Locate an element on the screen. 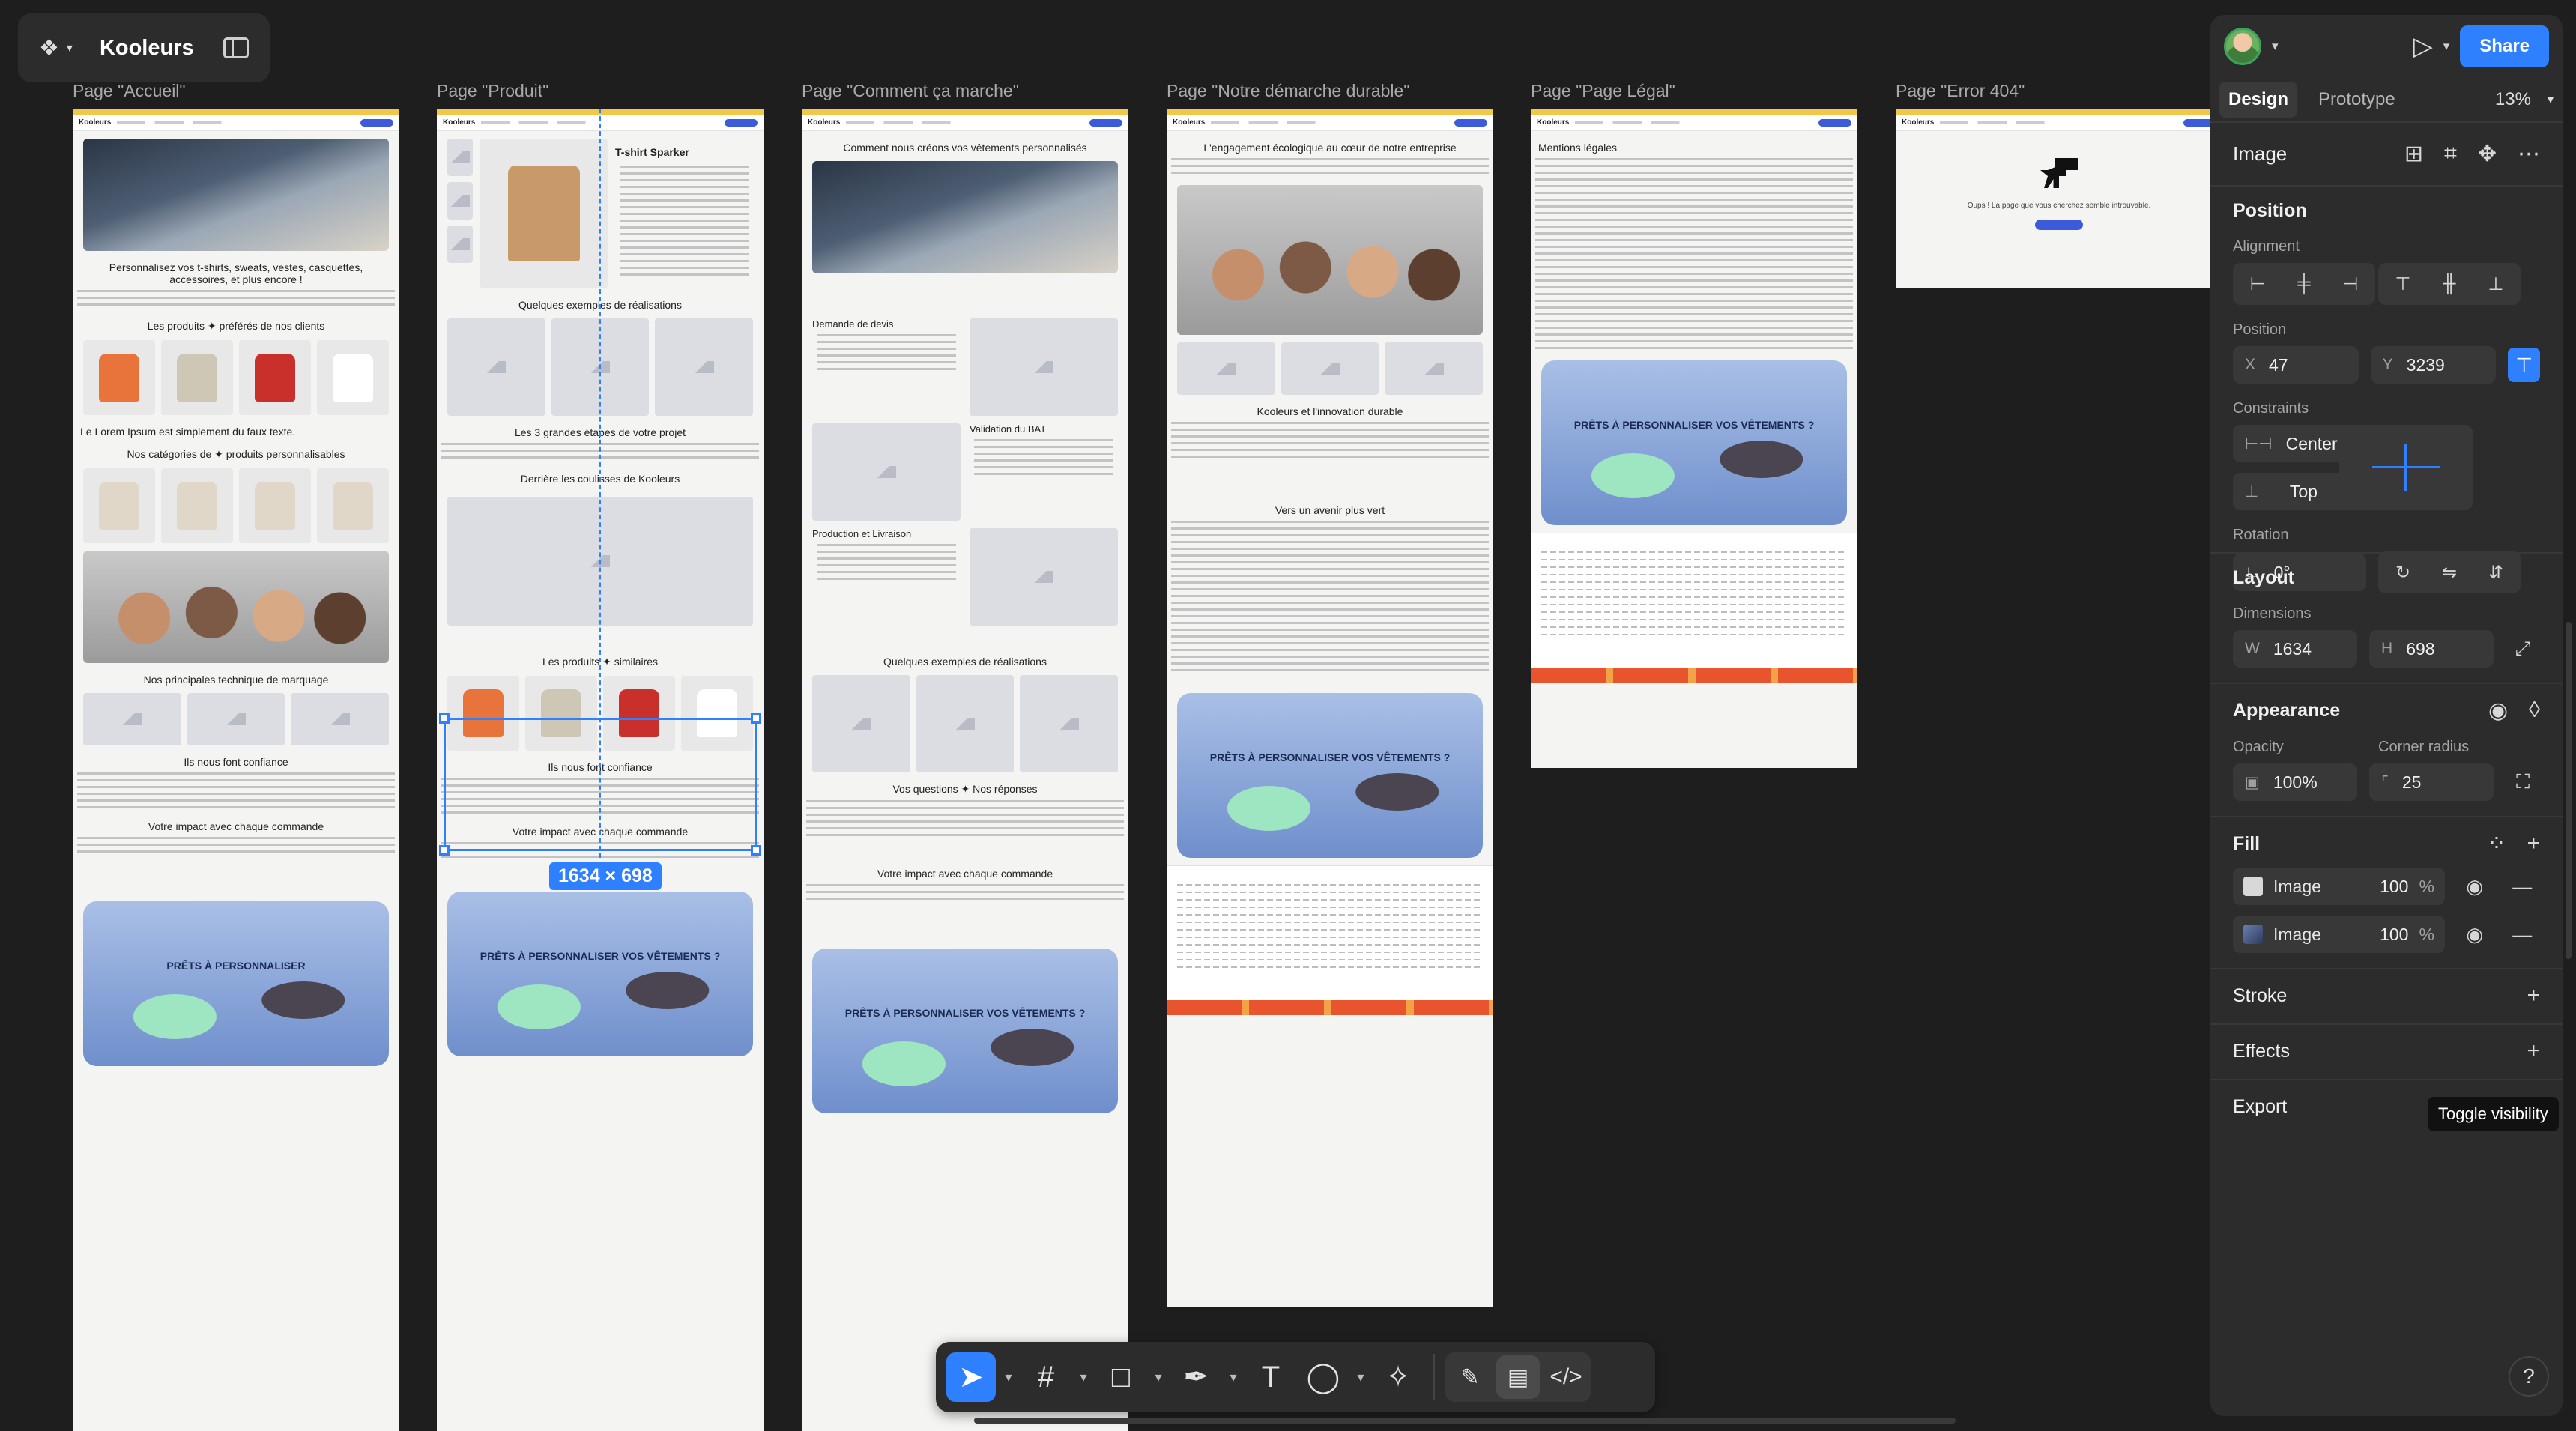 The height and width of the screenshot is (1431, 2576). resize-to-fit-icon: ⤢ is located at coordinates (2523, 649).